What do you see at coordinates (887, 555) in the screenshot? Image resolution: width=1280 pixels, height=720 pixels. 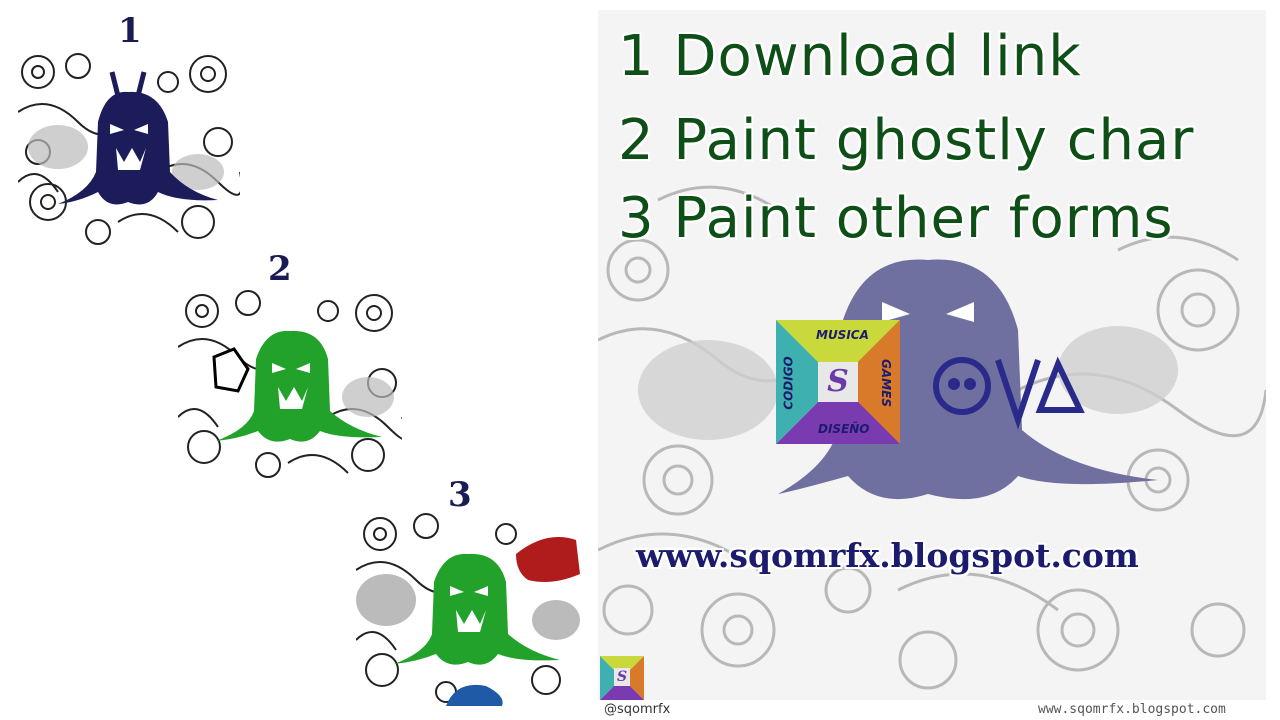 I see `site-url: www.sqomrfx.blogspot.com` at bounding box center [887, 555].